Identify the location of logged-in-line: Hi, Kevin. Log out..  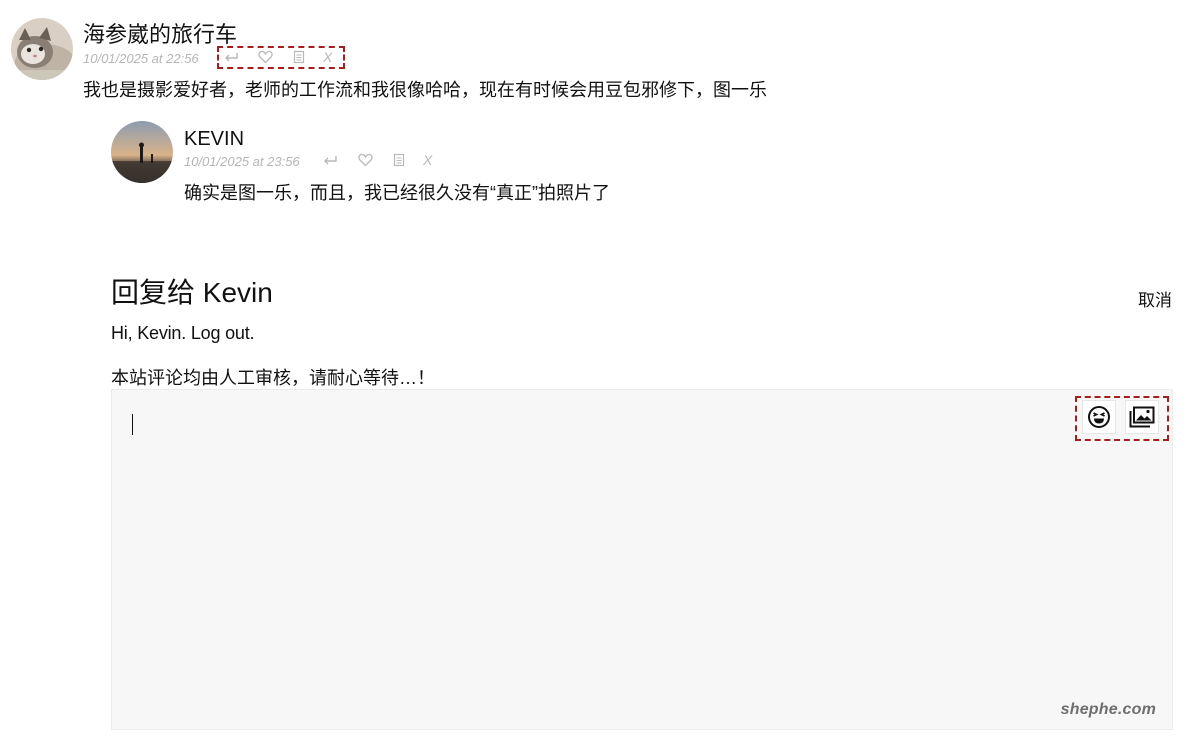
(183, 333).